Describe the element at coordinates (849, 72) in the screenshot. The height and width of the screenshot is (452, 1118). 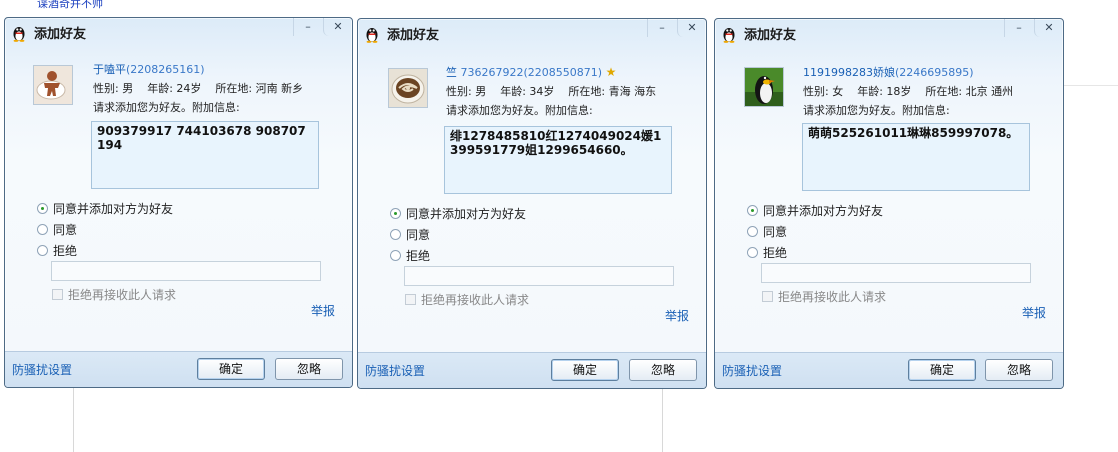
I see `requester-name: 1191998283娇娘` at that location.